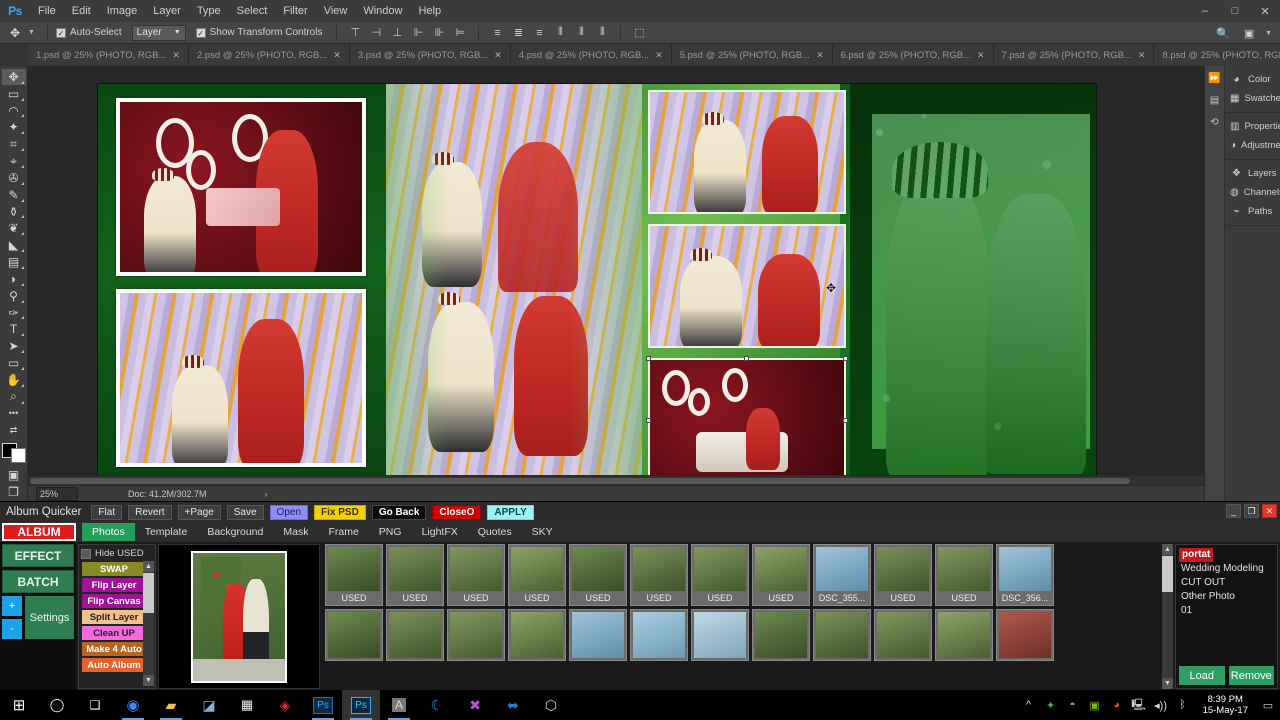  Describe the element at coordinates (513, 705) in the screenshot. I see `taskbar-browser-app: ⬌` at that location.